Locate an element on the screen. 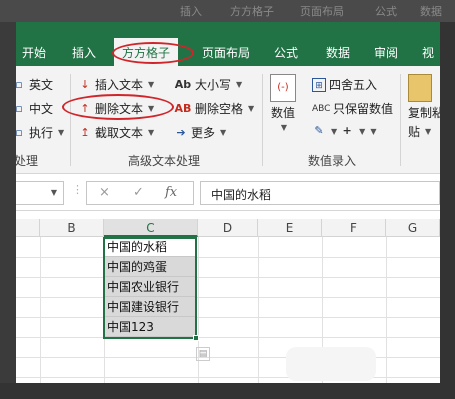 The height and width of the screenshot is (399, 455). bg-tab: 页面布局 is located at coordinates (322, 11).